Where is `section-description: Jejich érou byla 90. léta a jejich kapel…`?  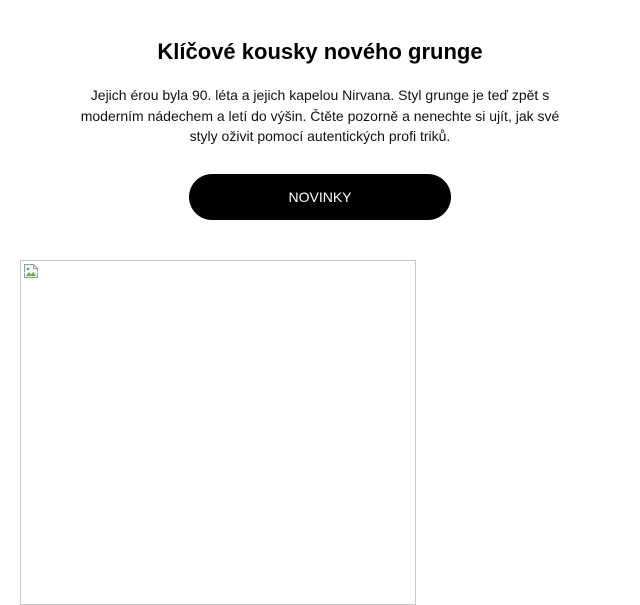 section-description: Jejich érou byla 90. léta a jejich kapel… is located at coordinates (320, 115).